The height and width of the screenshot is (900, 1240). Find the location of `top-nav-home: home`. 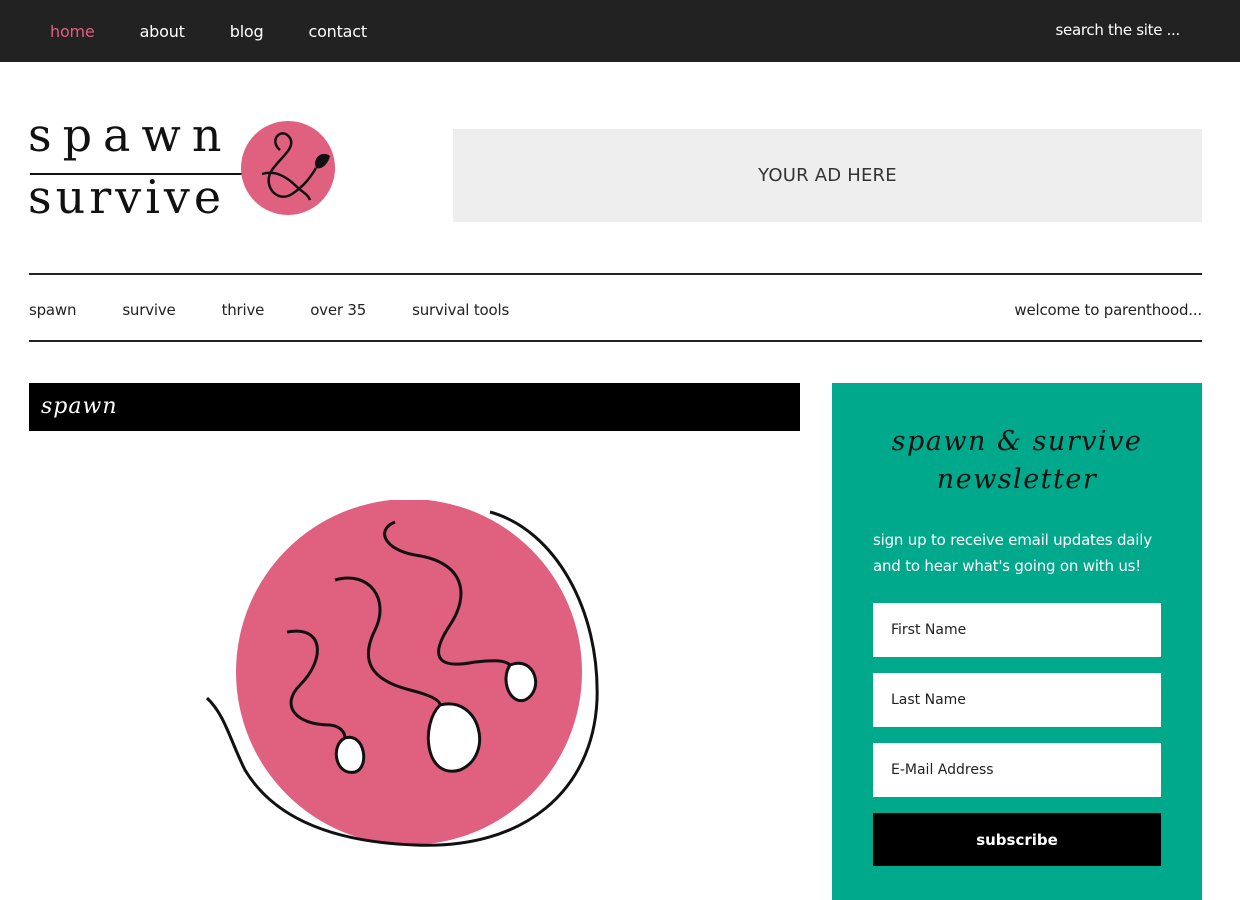

top-nav-home: home is located at coordinates (72, 31).